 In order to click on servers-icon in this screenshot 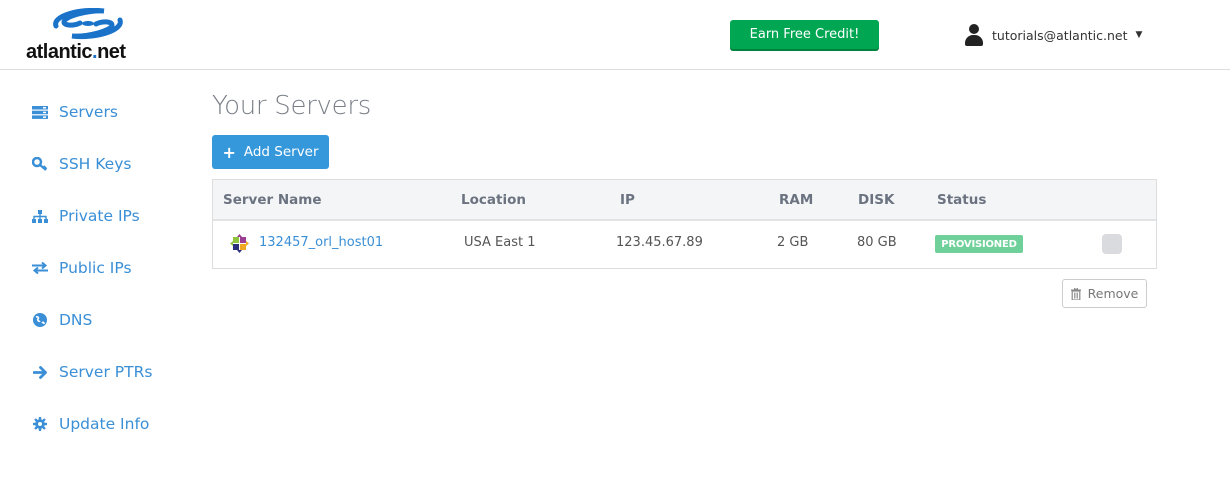, I will do `click(40, 112)`.